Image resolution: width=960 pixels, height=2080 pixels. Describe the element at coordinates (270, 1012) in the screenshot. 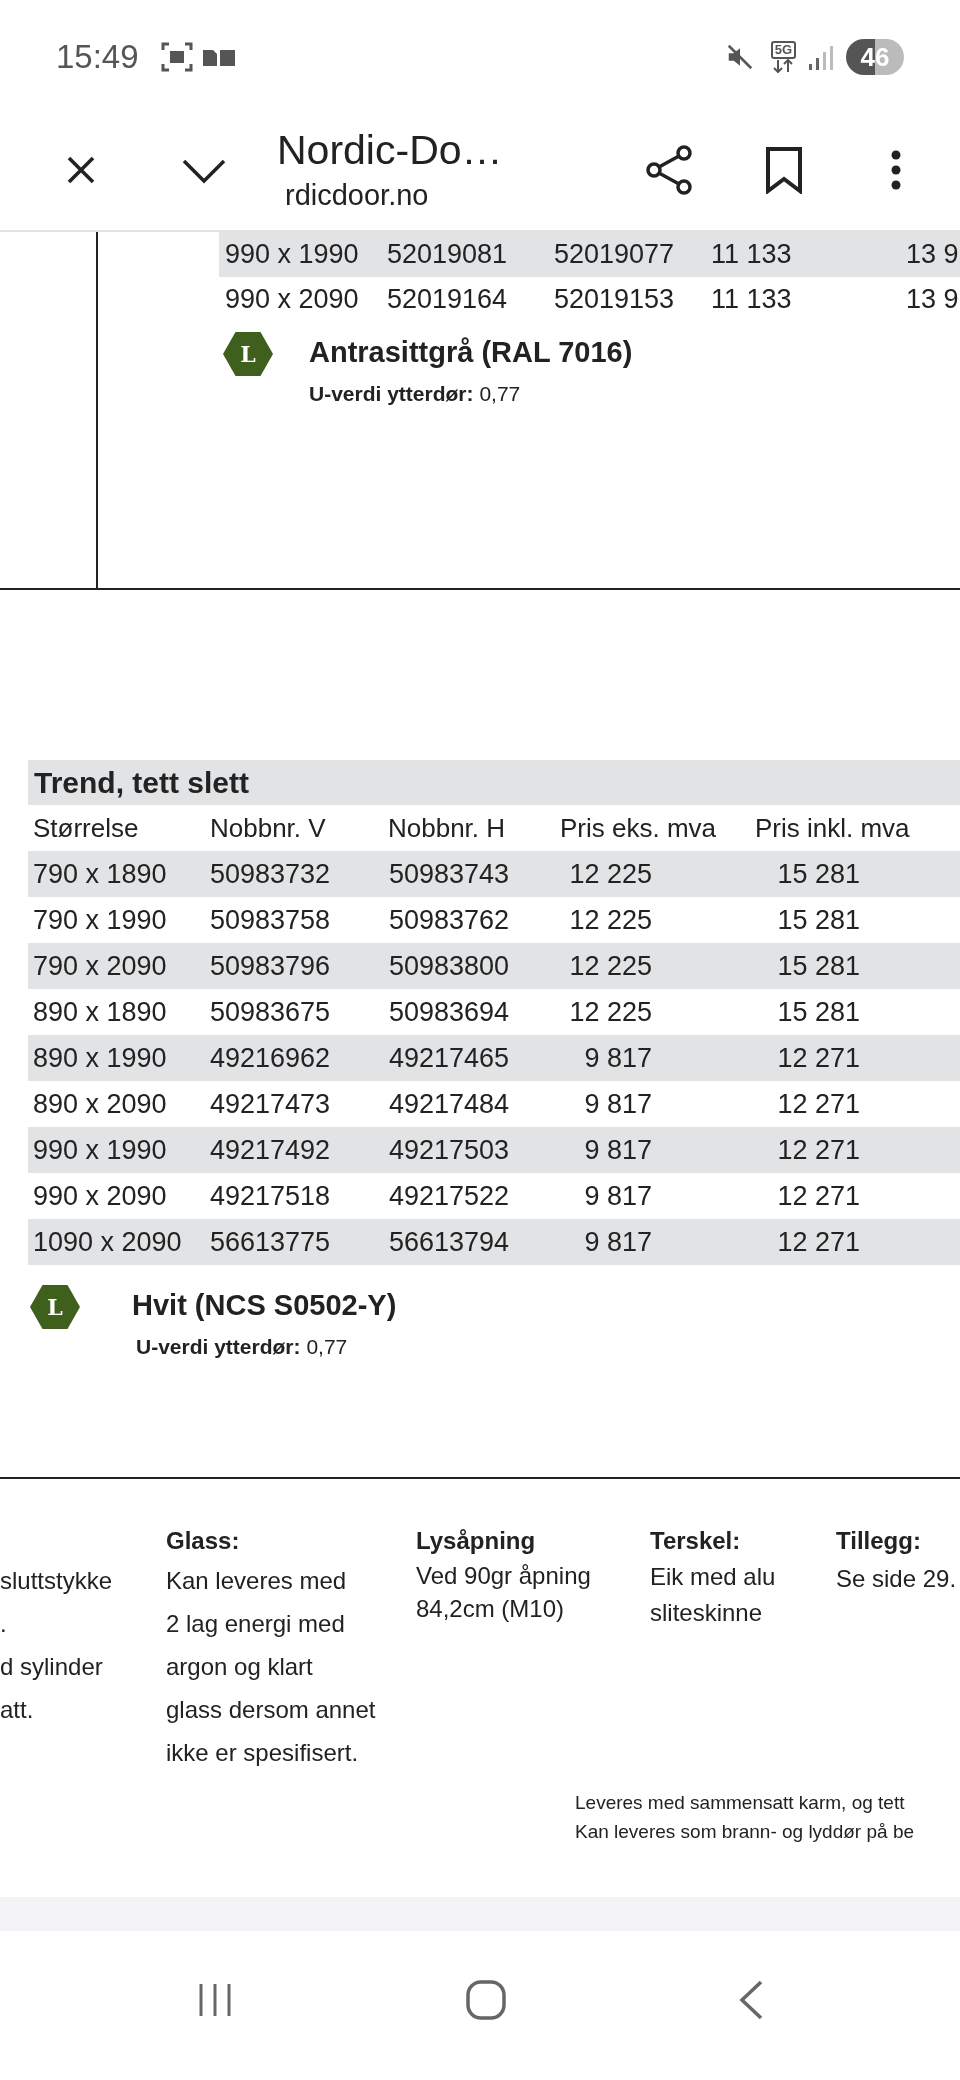

I see `table-cell-text: 50983675` at that location.